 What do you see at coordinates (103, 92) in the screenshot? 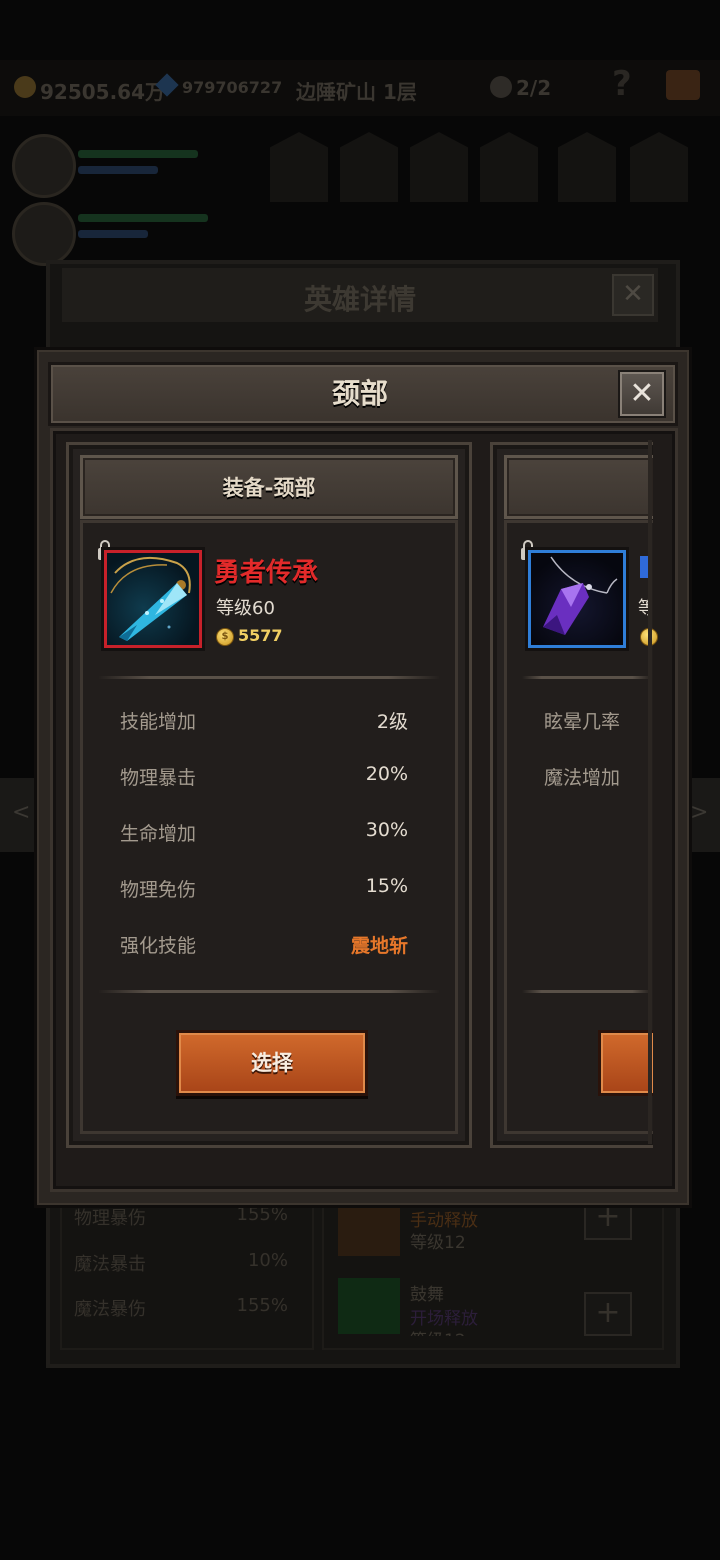
I see `gold-amount: 92505.64万` at bounding box center [103, 92].